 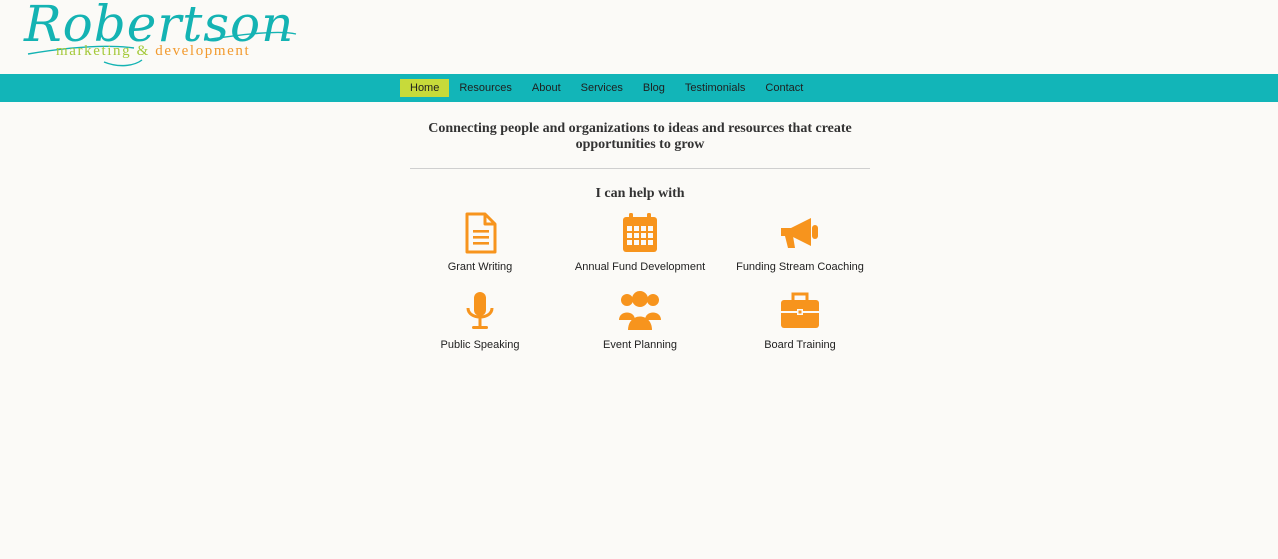 What do you see at coordinates (485, 88) in the screenshot?
I see `nav-item-resources: Resources` at bounding box center [485, 88].